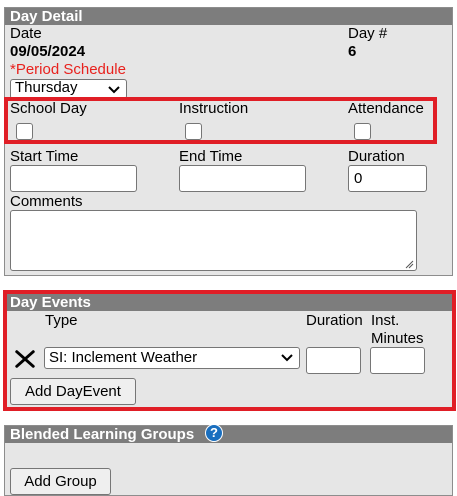 Image resolution: width=457 pixels, height=496 pixels. I want to click on duration-label: Duration, so click(376, 156).